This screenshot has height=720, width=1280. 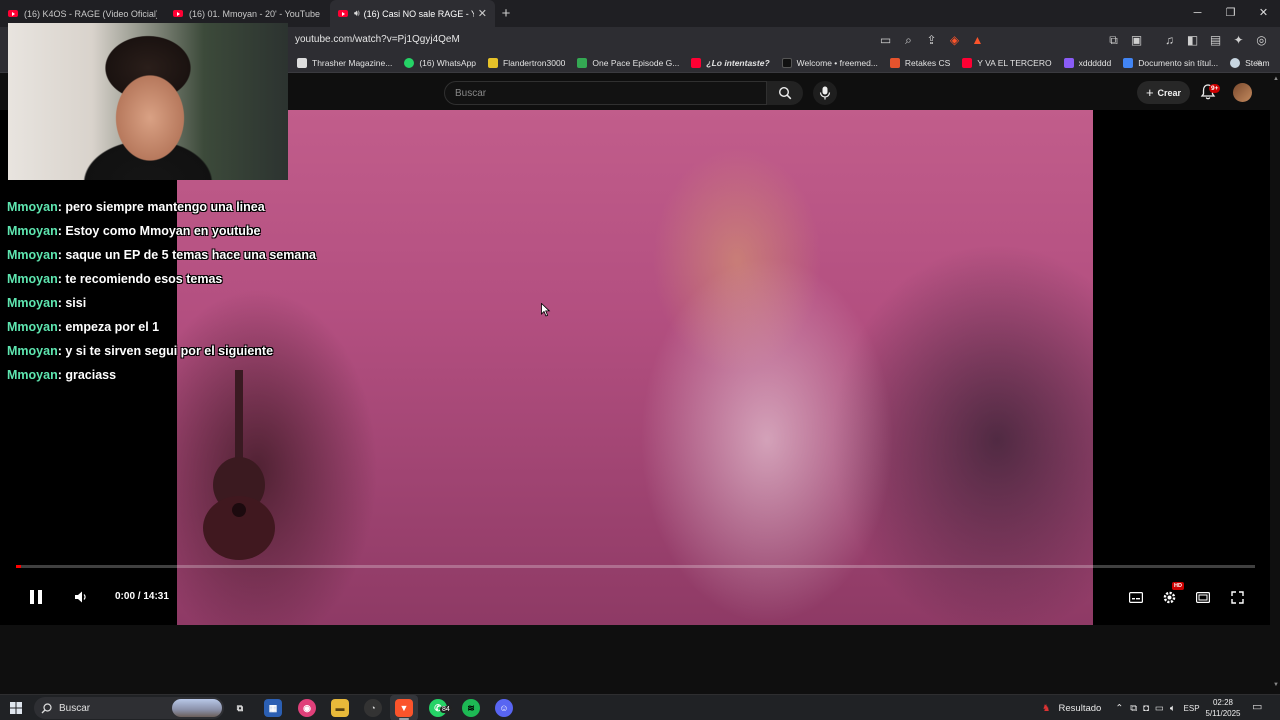 What do you see at coordinates (534, 62) in the screenshot?
I see `bookmark-label: Flandertron3000` at bounding box center [534, 62].